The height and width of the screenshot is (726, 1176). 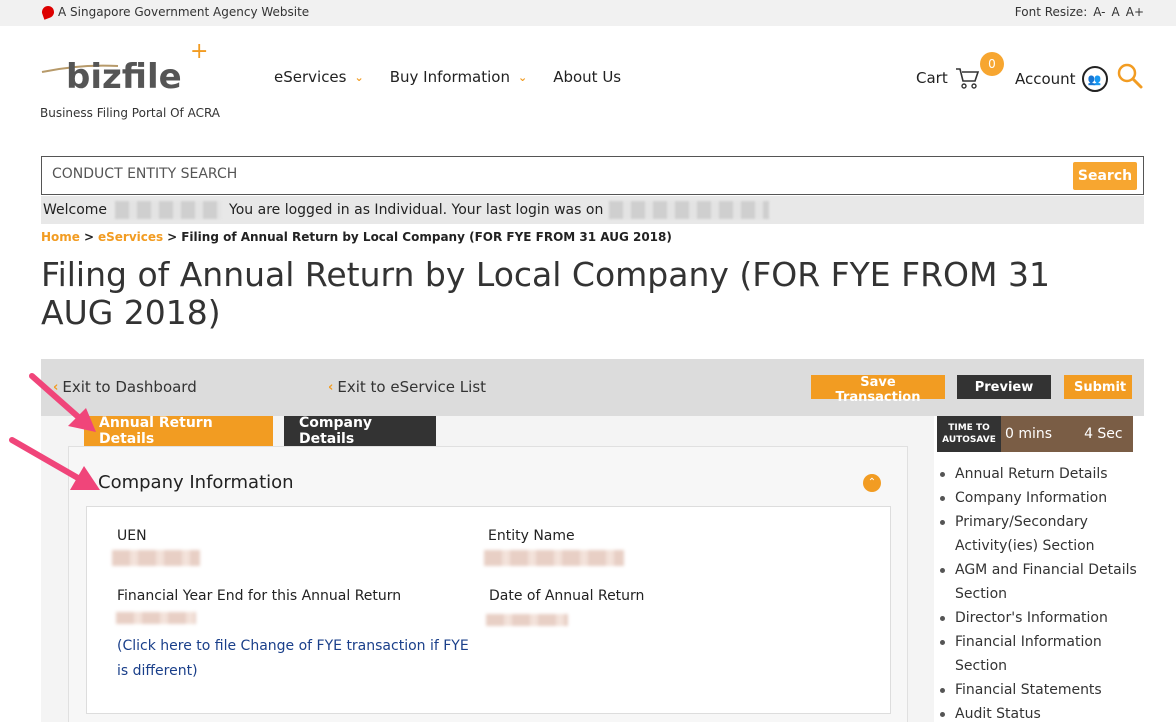 I want to click on breadcrumb-home: Home, so click(x=60, y=237).